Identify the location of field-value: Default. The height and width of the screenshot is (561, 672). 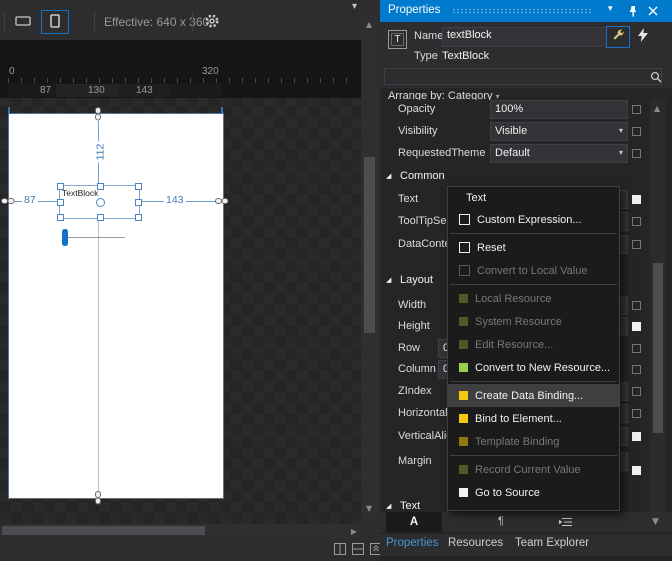
(512, 153).